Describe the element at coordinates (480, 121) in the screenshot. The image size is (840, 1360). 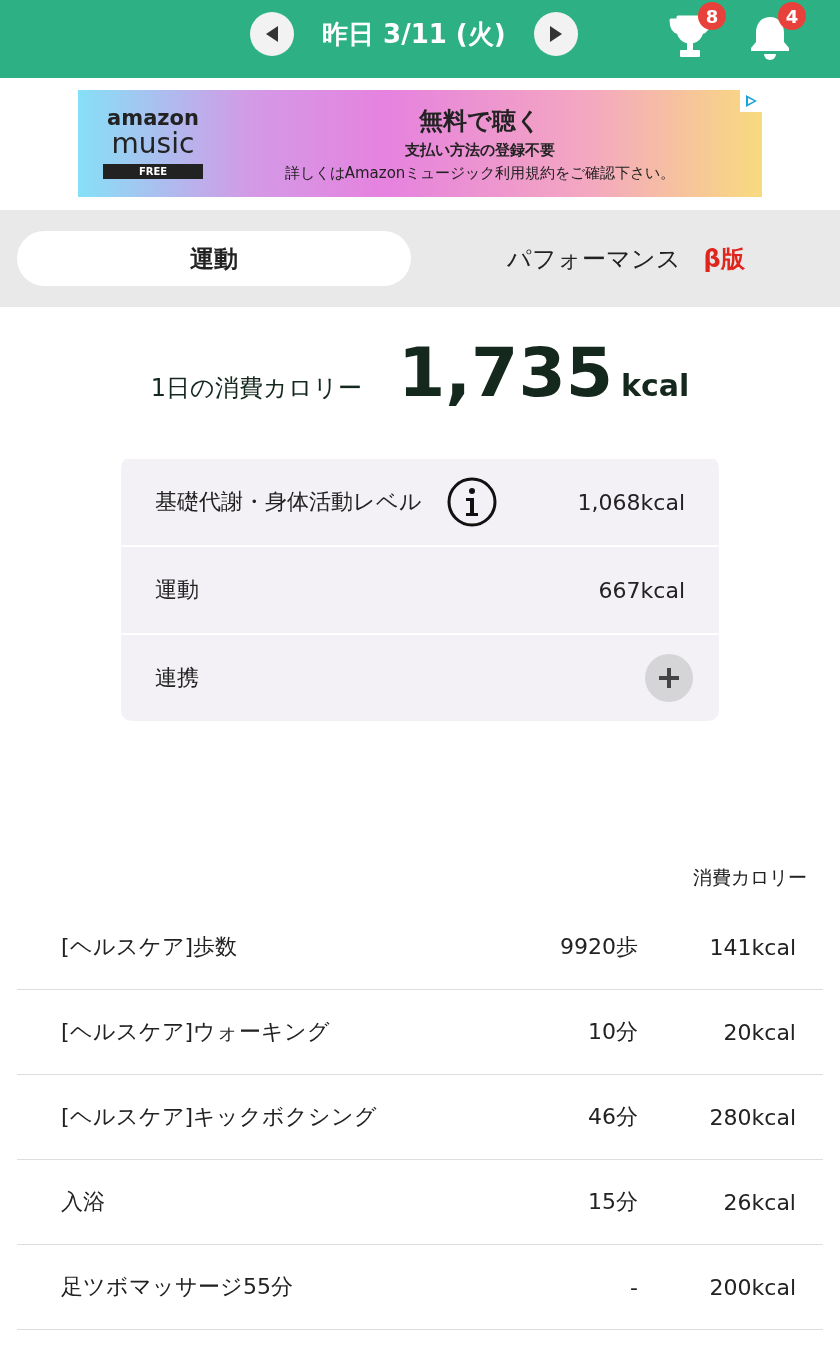
I see `ad-headline: 無料で聴く` at that location.